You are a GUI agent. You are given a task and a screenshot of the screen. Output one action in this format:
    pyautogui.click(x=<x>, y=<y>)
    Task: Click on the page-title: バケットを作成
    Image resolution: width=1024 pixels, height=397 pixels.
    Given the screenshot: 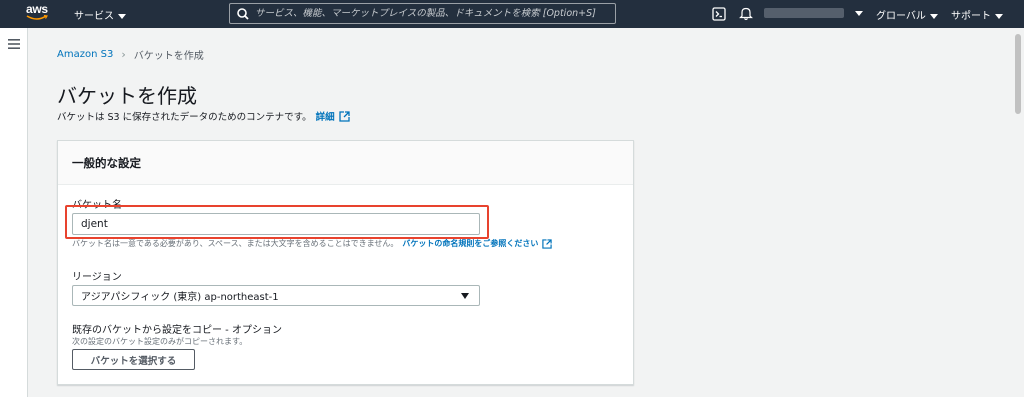 What is the action you would take?
    pyautogui.click(x=127, y=96)
    